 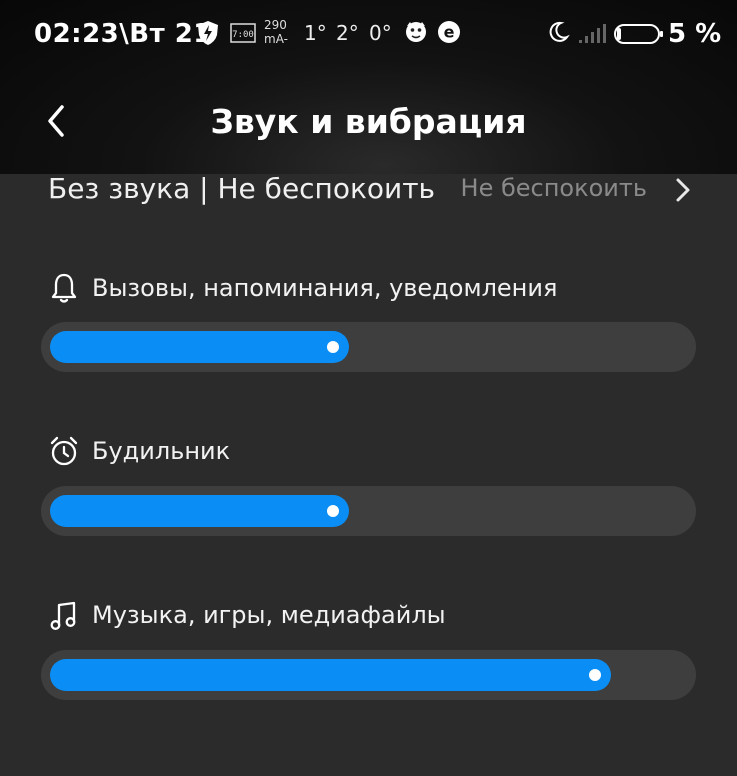 What do you see at coordinates (276, 39) in the screenshot?
I see `charge-rate-bottom: mA-` at bounding box center [276, 39].